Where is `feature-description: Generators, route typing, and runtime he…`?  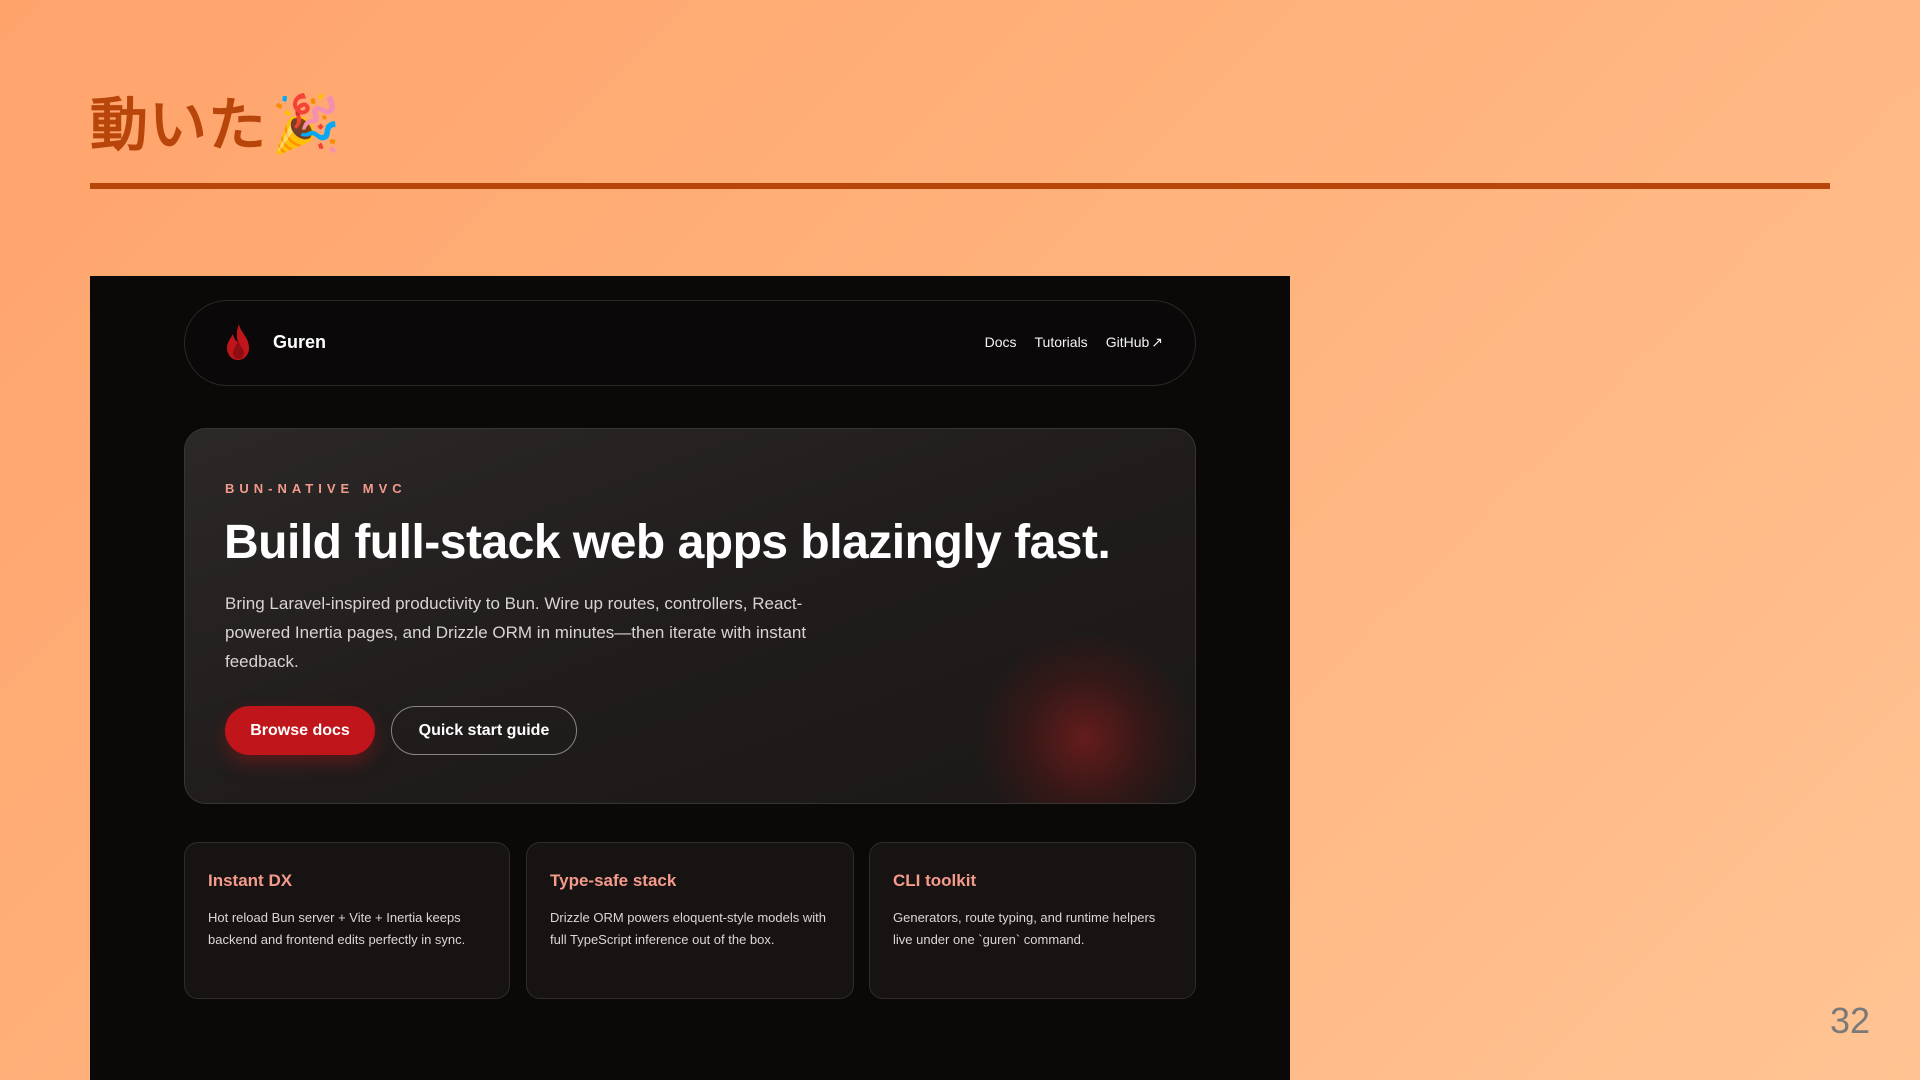
feature-description: Generators, route typing, and runtime he… is located at coordinates (1024, 928).